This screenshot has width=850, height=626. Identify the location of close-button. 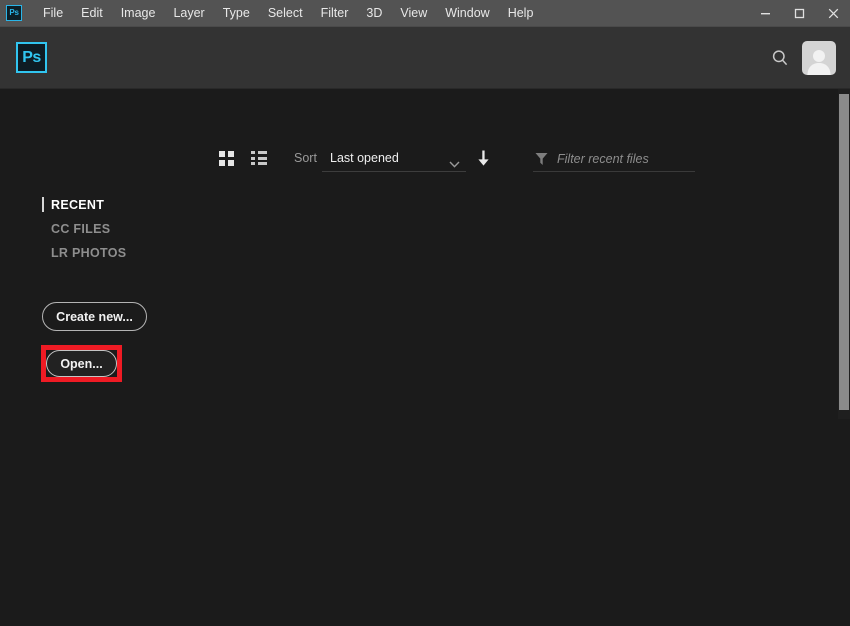
(833, 13).